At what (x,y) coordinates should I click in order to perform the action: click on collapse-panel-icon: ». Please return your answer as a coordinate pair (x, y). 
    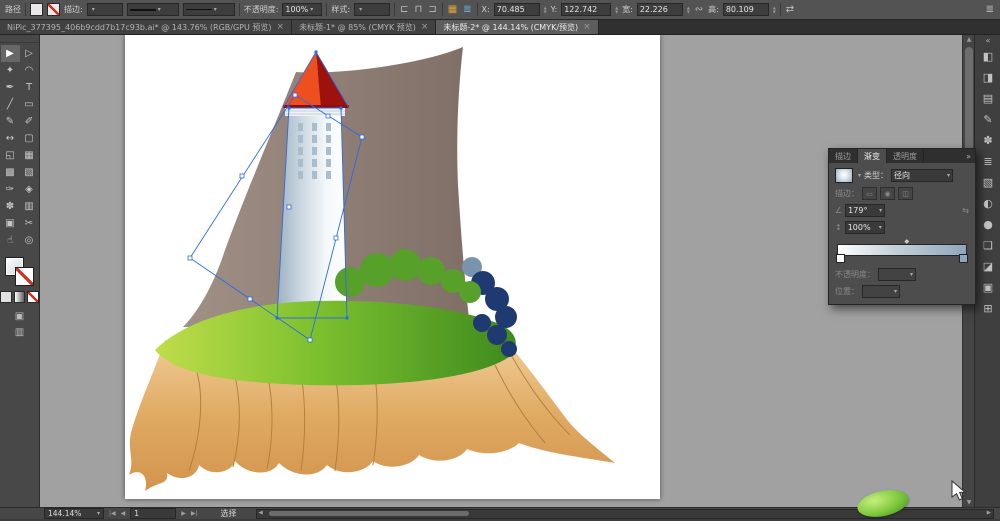
    Looking at the image, I should click on (968, 156).